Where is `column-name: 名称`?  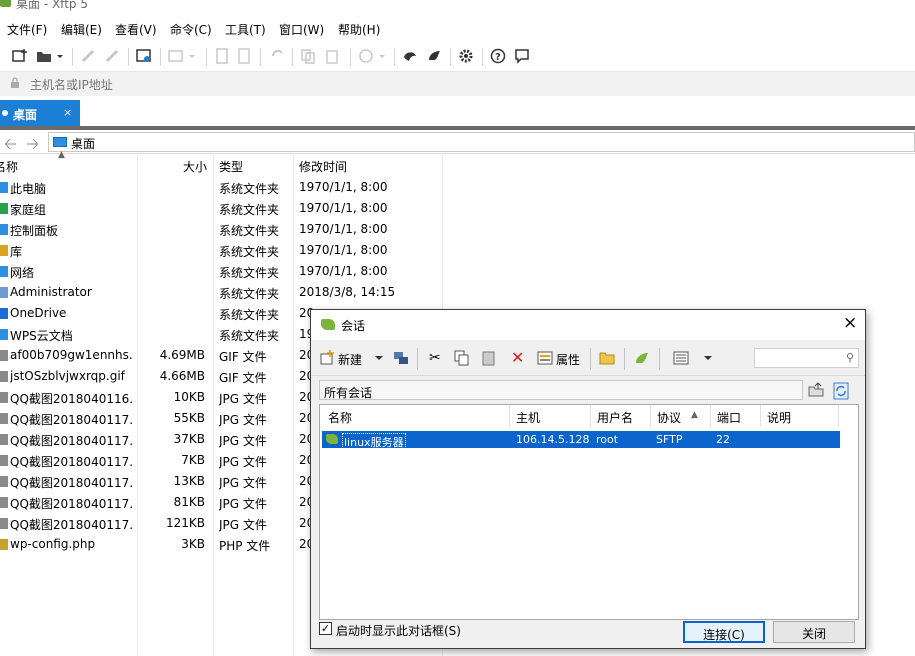 column-name: 名称 is located at coordinates (9, 166).